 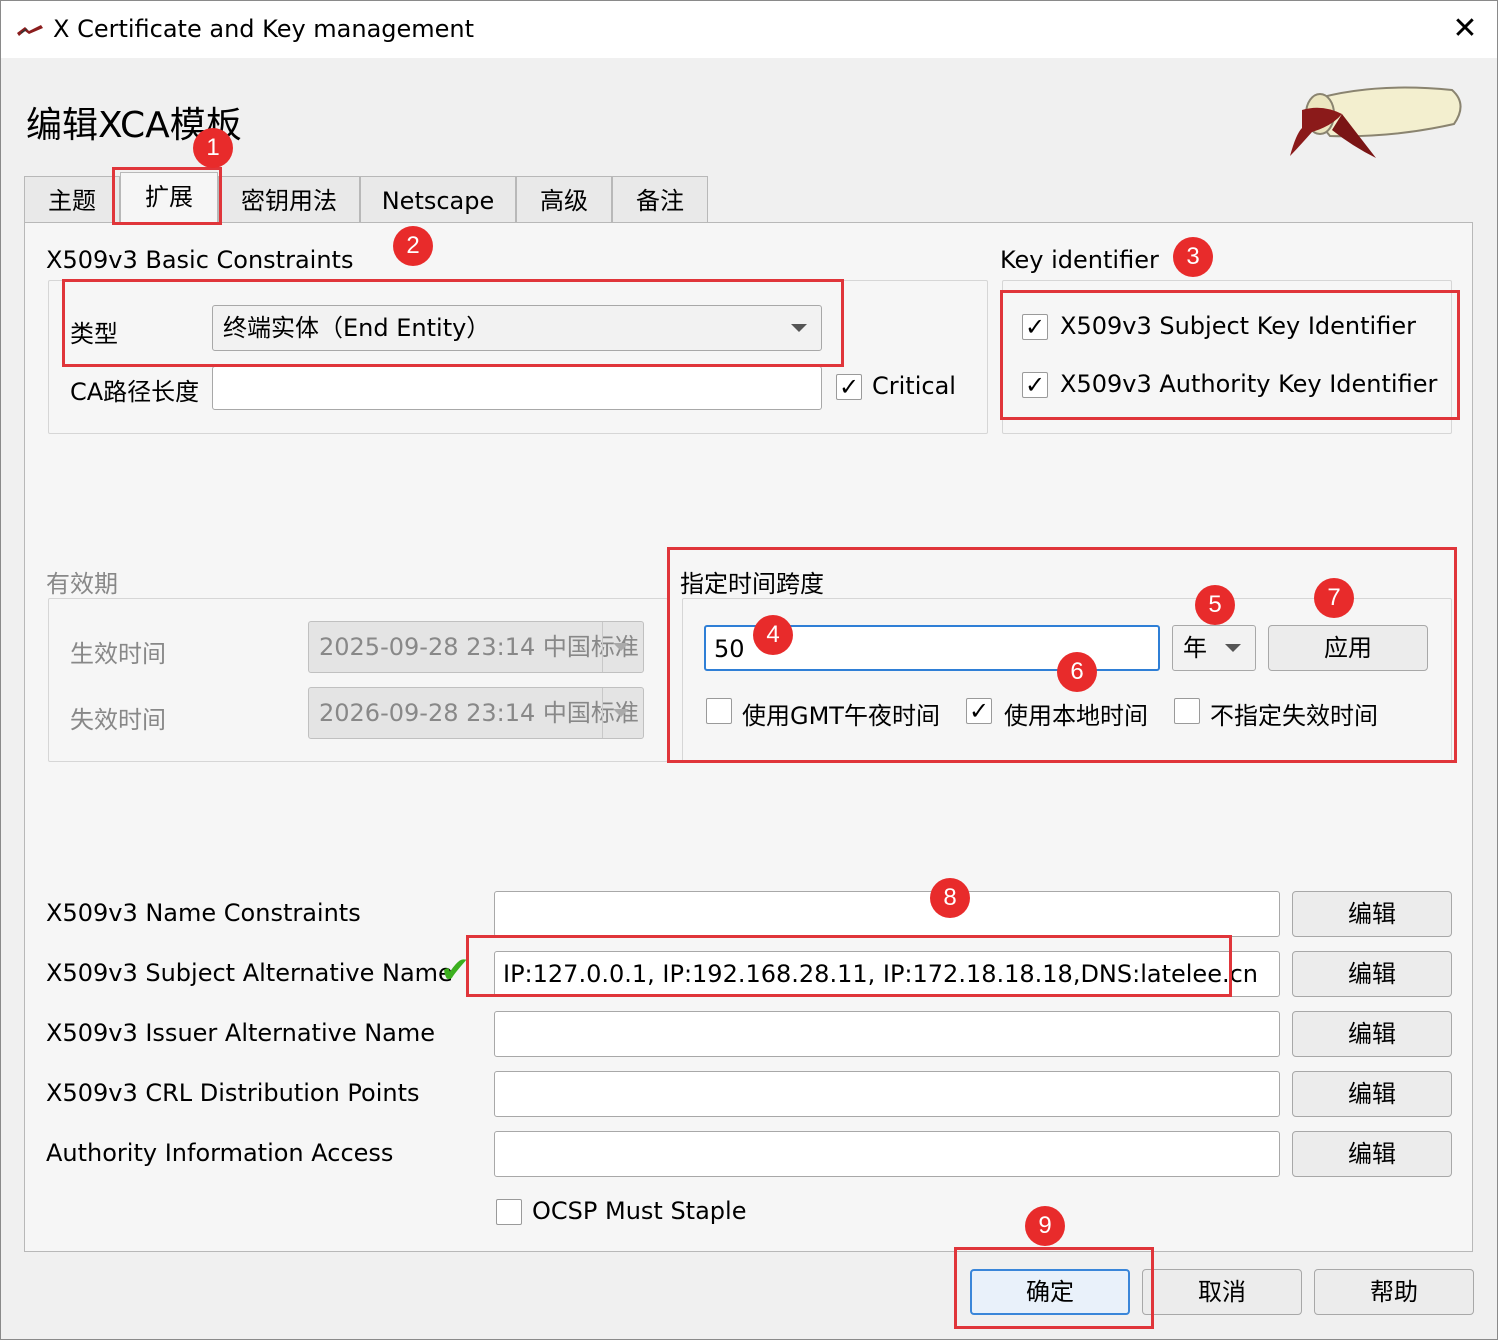 I want to click on not-after-picker: 2026-09-28 23:14 中国标准, so click(x=476, y=713).